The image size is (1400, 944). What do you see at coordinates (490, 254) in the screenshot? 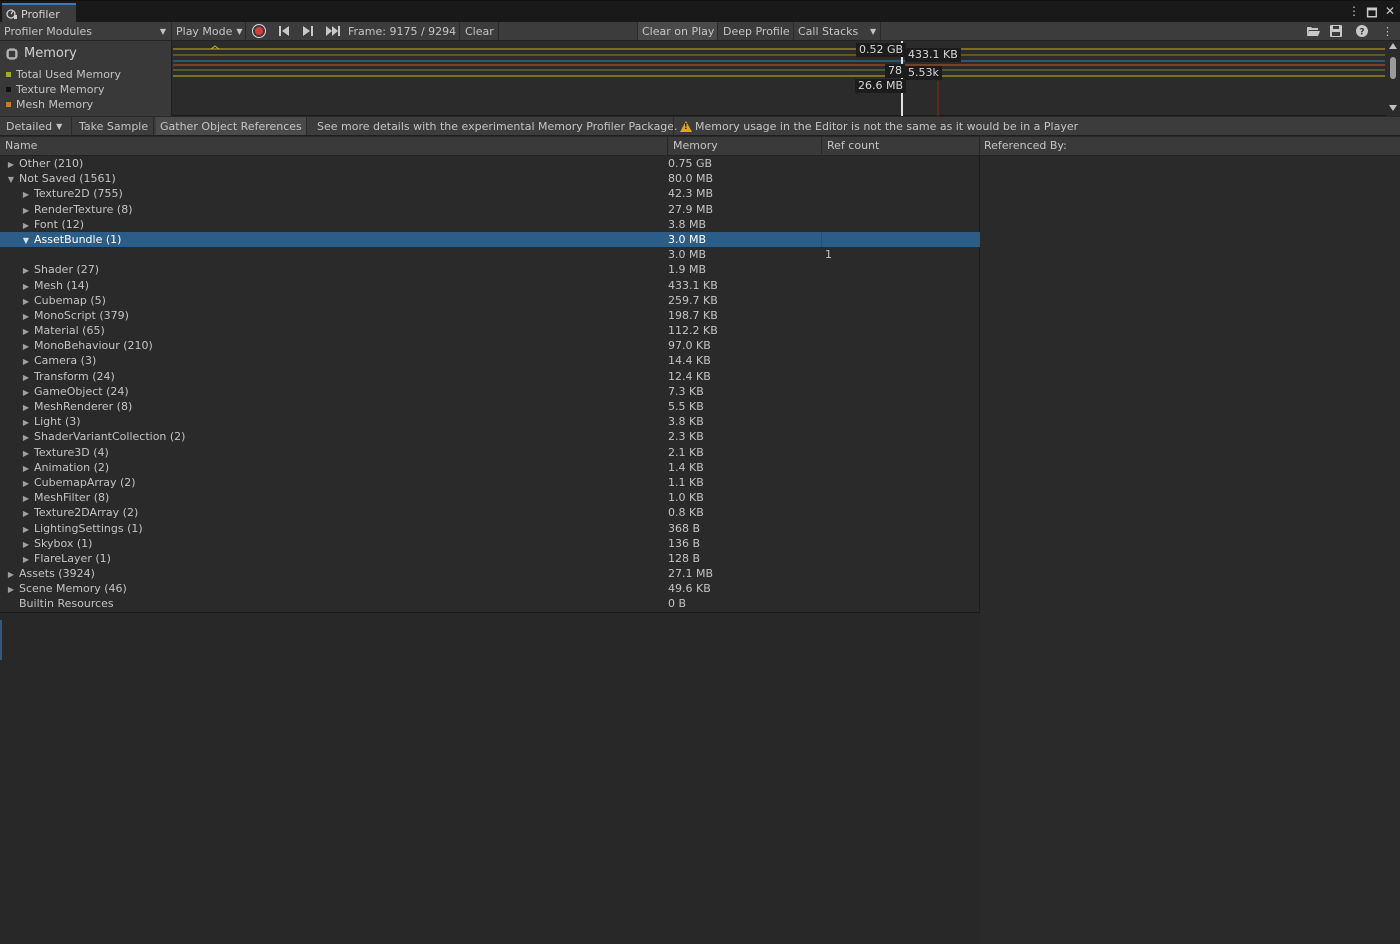
I see `tree-row: 3.0 MB 1` at bounding box center [490, 254].